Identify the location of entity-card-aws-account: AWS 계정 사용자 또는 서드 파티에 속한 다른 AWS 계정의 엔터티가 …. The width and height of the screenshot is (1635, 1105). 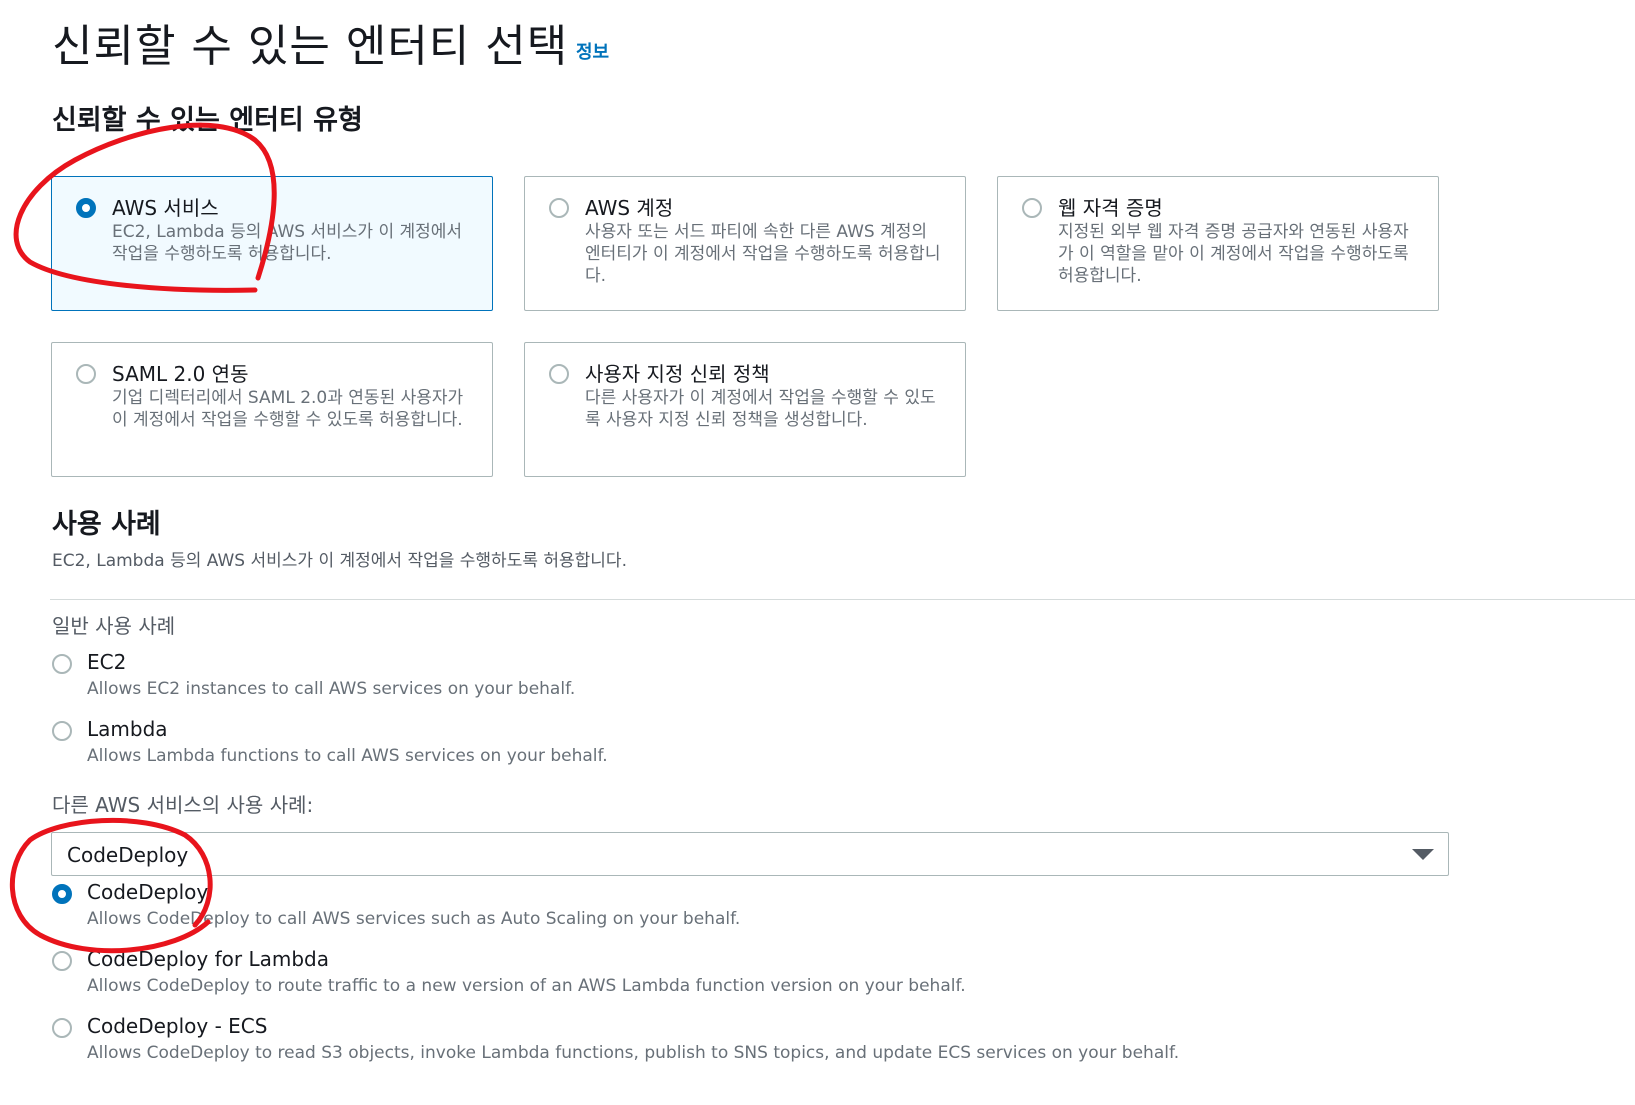
(745, 243).